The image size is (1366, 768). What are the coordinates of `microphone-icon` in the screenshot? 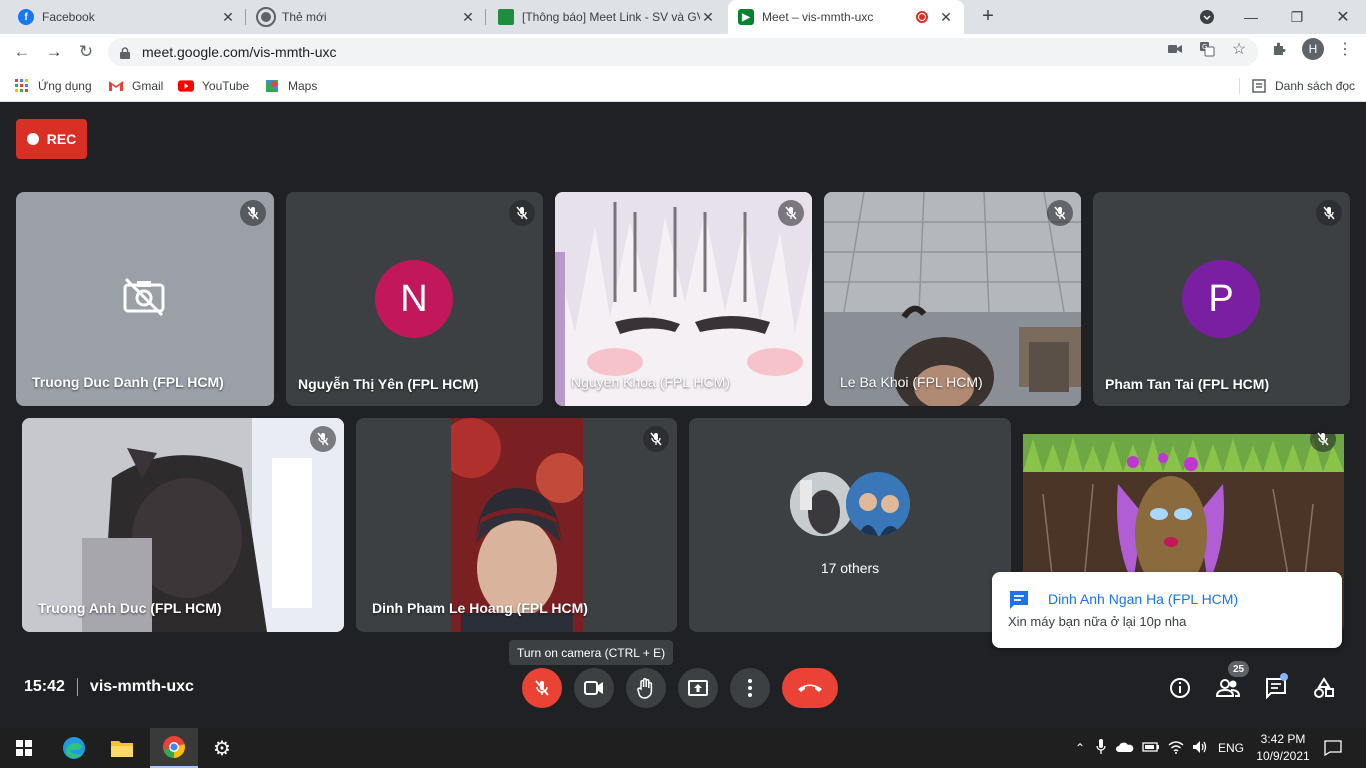 It's located at (1101, 748).